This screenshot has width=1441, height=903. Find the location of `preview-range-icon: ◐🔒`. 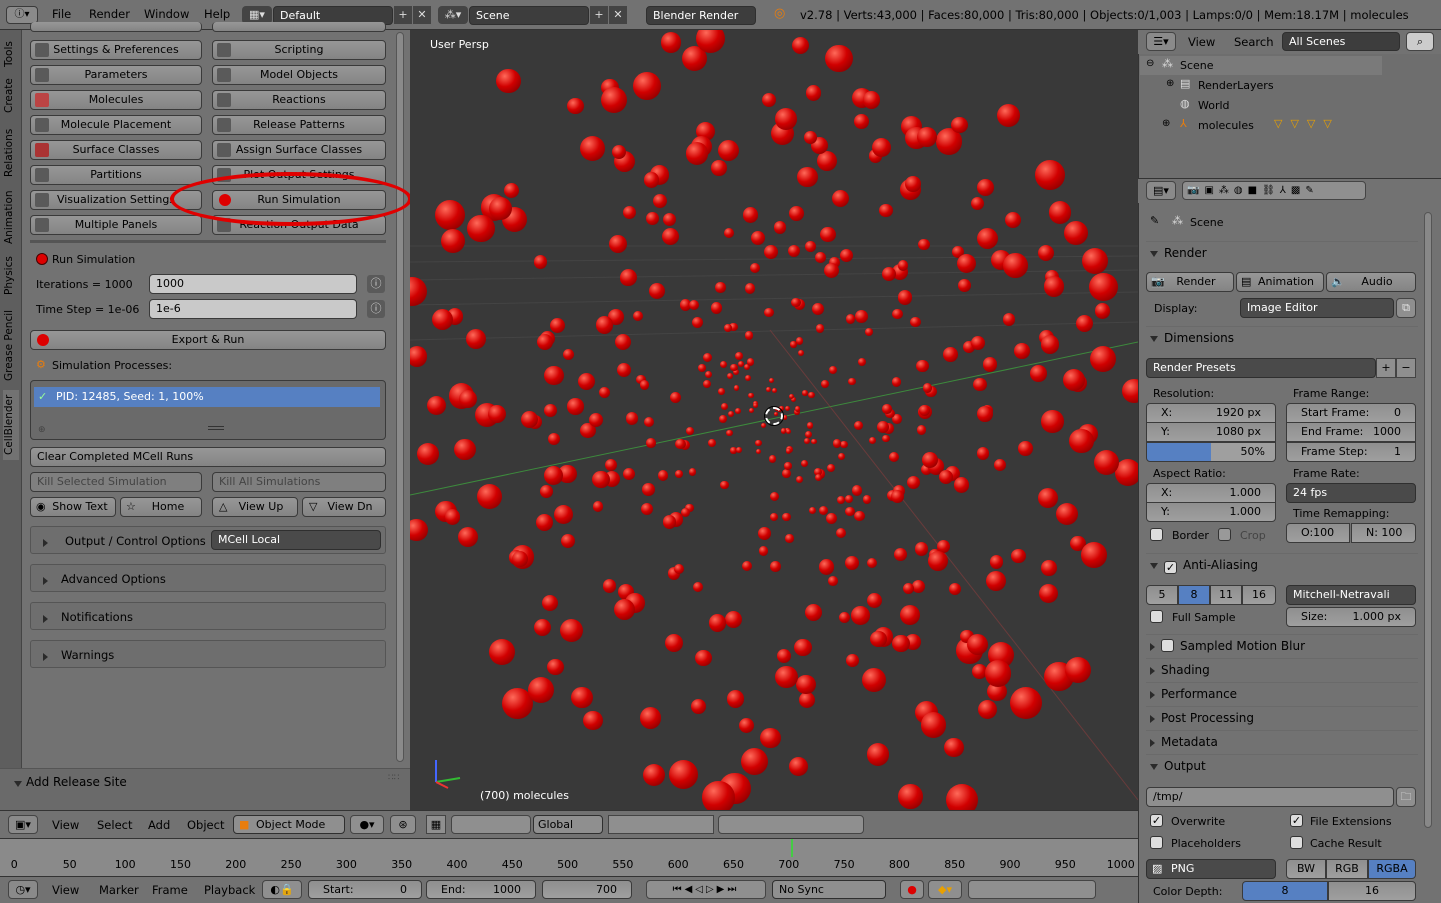

preview-range-icon: ◐🔒 is located at coordinates (282, 889).